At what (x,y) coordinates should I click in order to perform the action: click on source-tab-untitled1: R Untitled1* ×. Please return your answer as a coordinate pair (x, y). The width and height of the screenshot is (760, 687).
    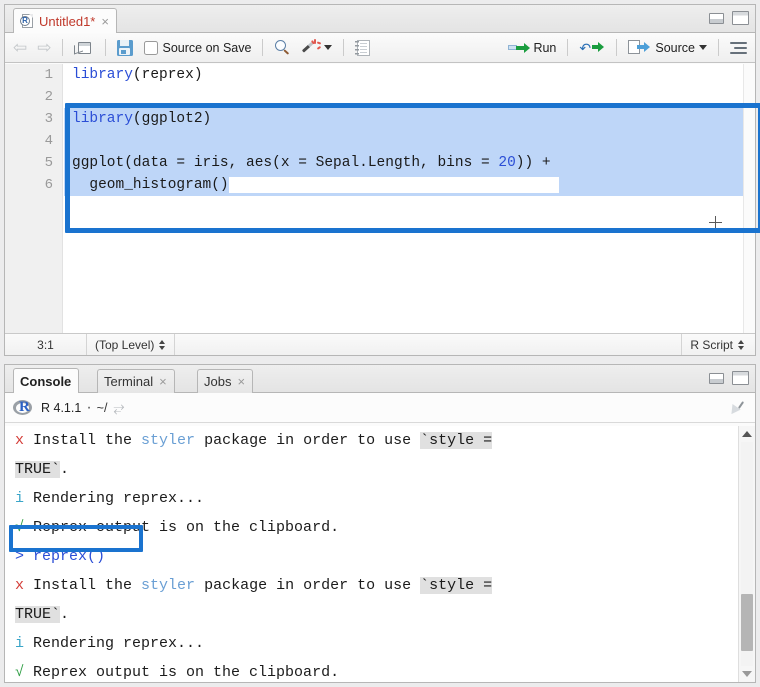
    Looking at the image, I should click on (65, 20).